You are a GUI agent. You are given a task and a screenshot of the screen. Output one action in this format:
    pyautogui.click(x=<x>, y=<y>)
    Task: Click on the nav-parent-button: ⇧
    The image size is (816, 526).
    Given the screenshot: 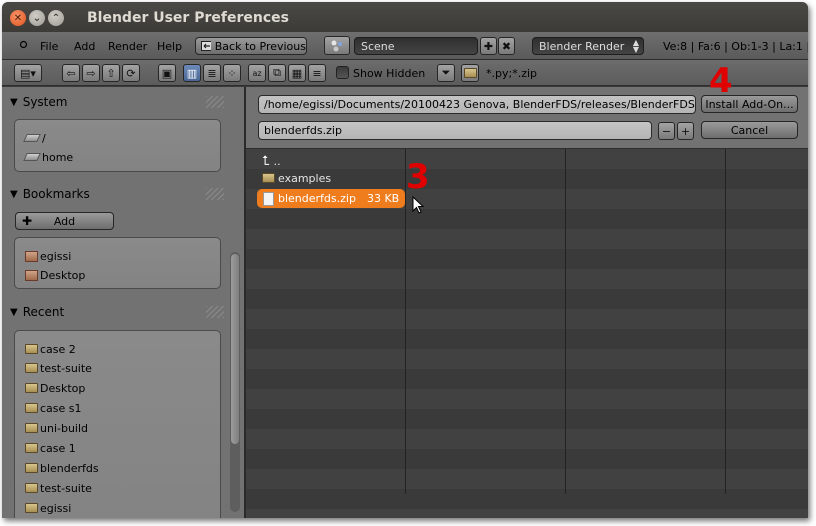 What is the action you would take?
    pyautogui.click(x=111, y=73)
    